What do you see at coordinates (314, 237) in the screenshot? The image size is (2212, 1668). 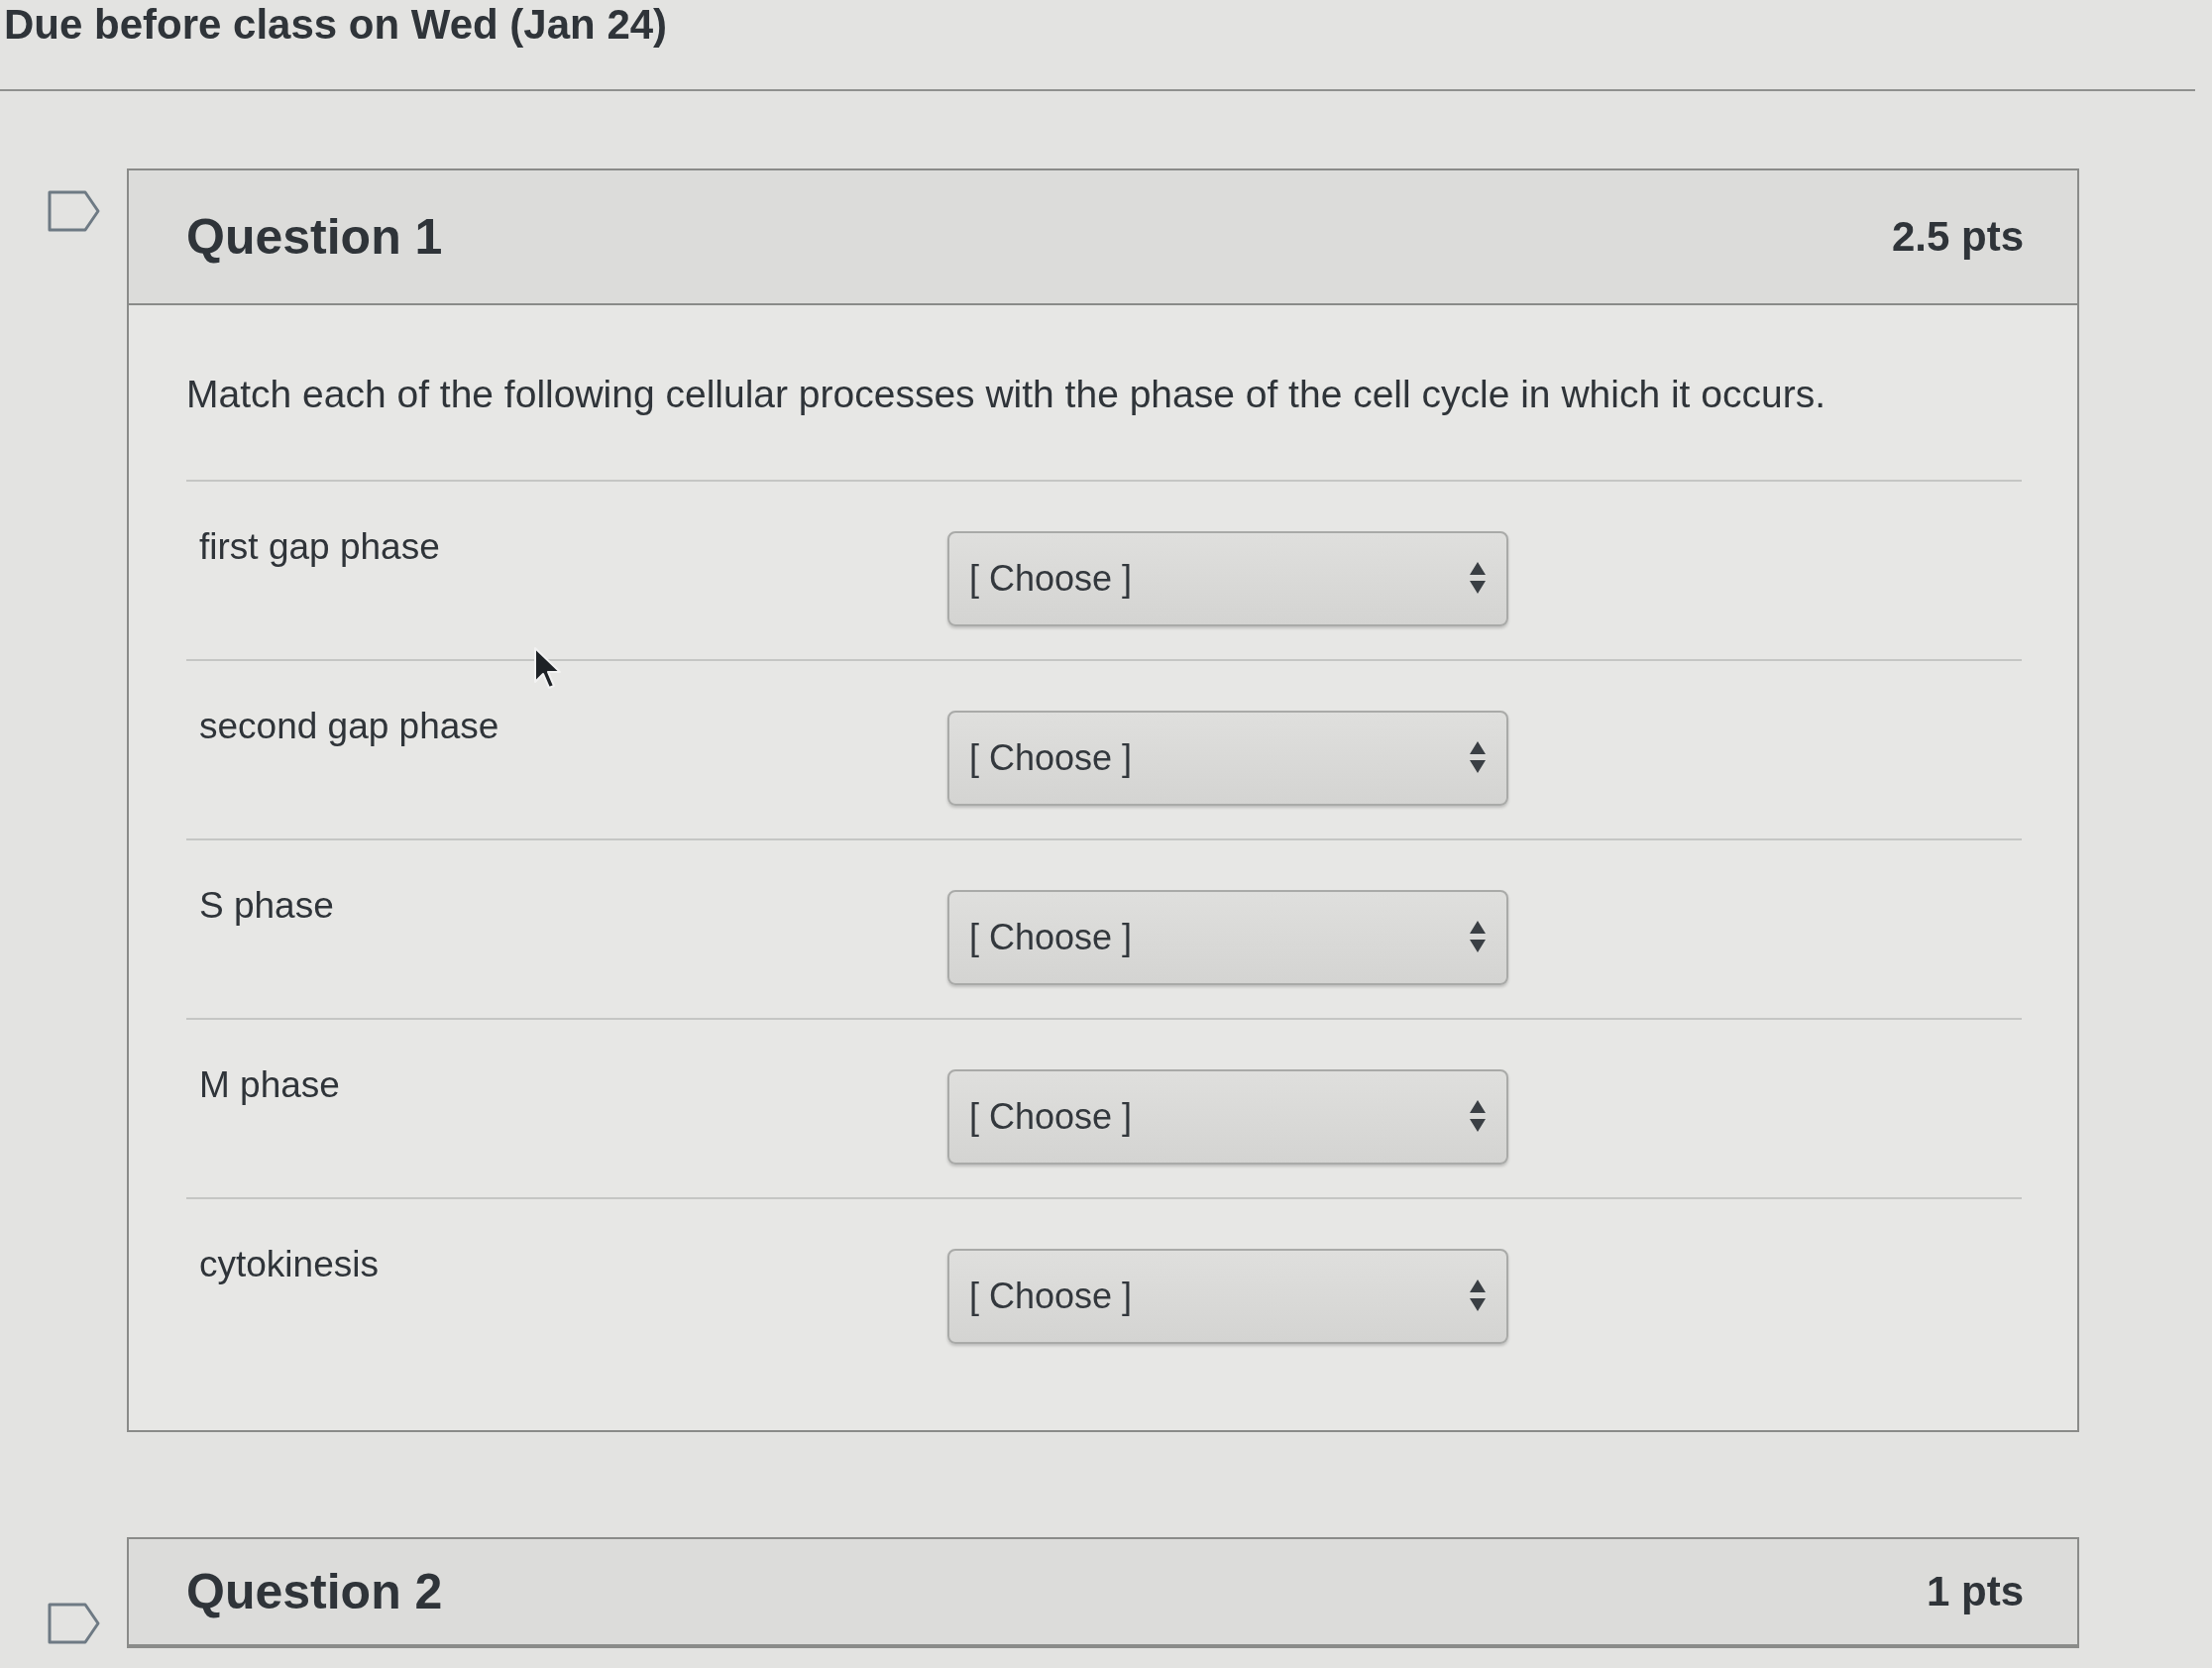 I see `question-title: Question 1` at bounding box center [314, 237].